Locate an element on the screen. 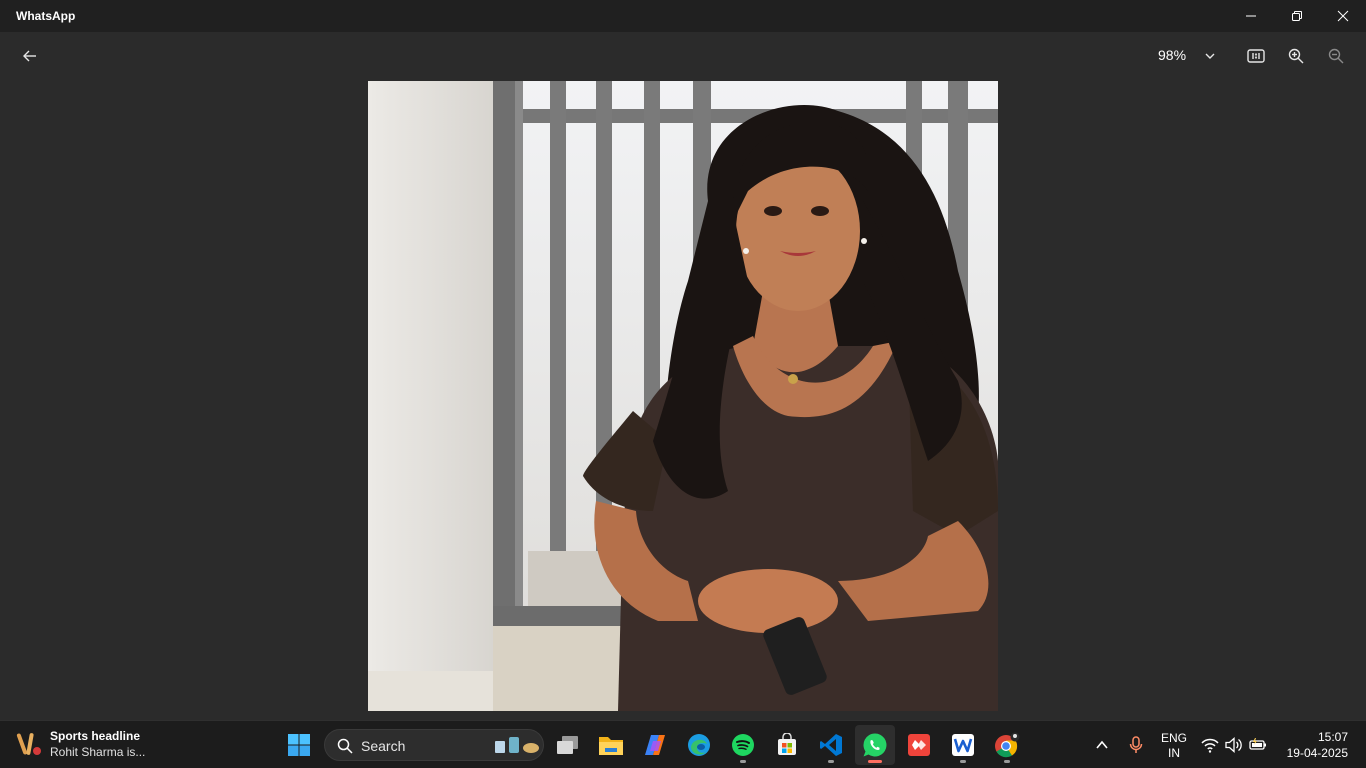  spotify-button is located at coordinates (743, 745).